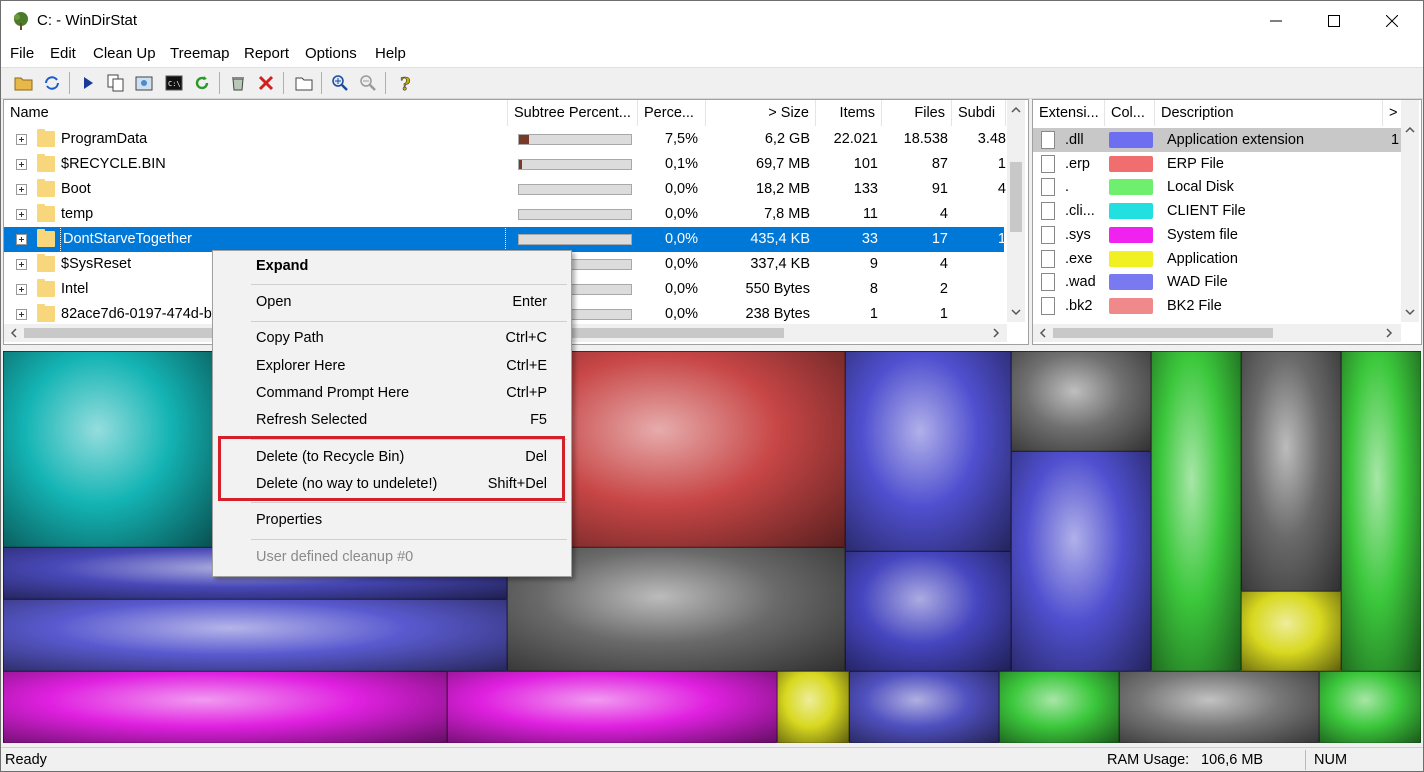  What do you see at coordinates (116, 83) in the screenshot?
I see `copy-button` at bounding box center [116, 83].